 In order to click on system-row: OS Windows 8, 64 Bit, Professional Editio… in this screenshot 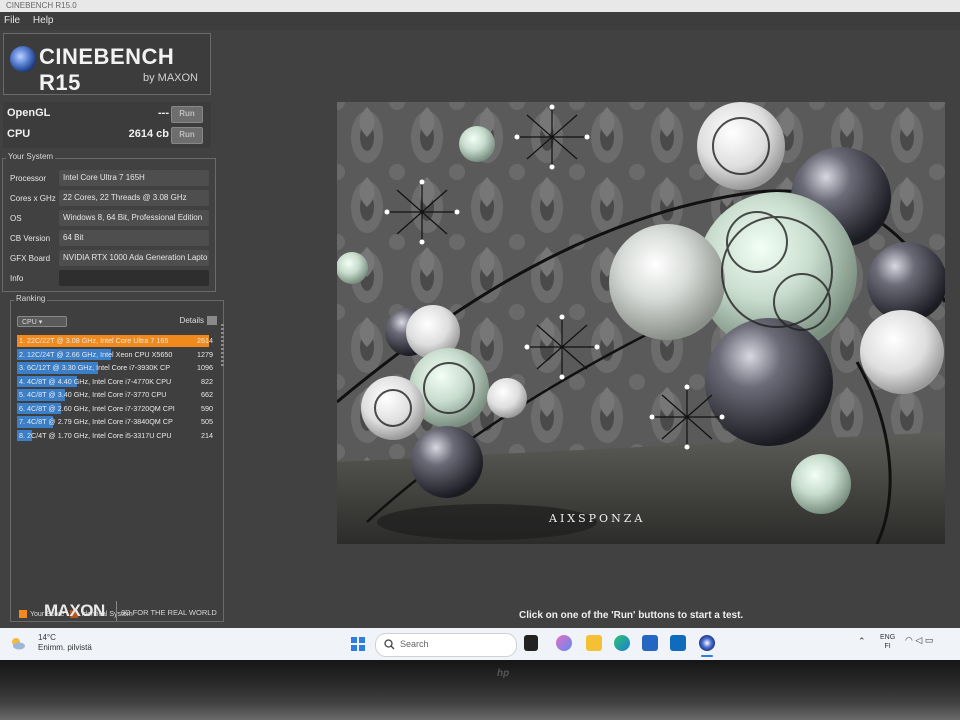, I will do `click(109, 219)`.